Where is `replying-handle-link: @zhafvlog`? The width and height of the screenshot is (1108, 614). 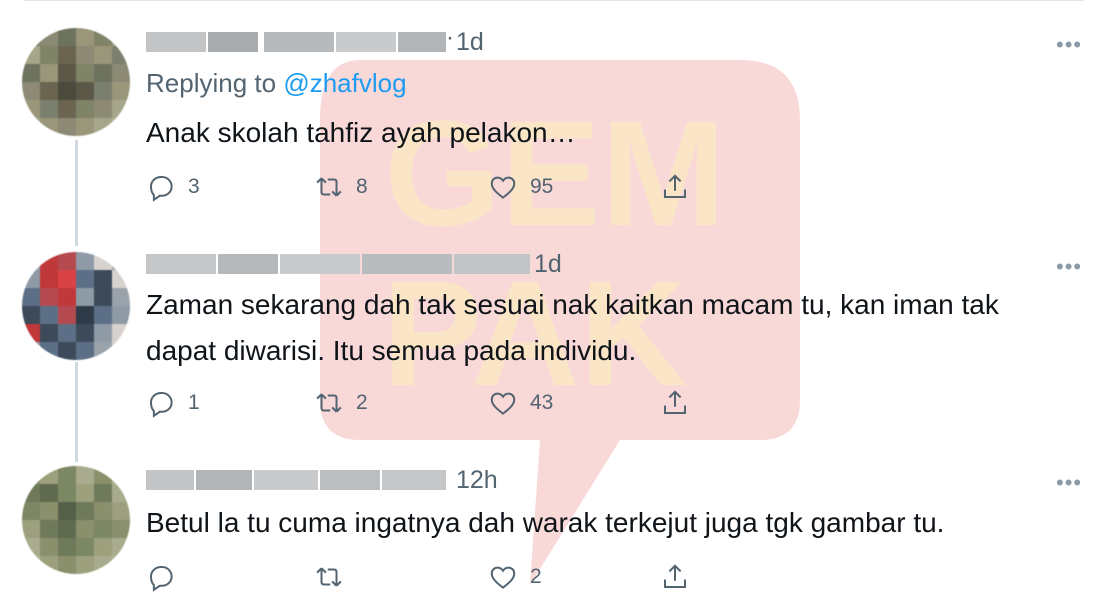
replying-handle-link: @zhafvlog is located at coordinates (344, 83).